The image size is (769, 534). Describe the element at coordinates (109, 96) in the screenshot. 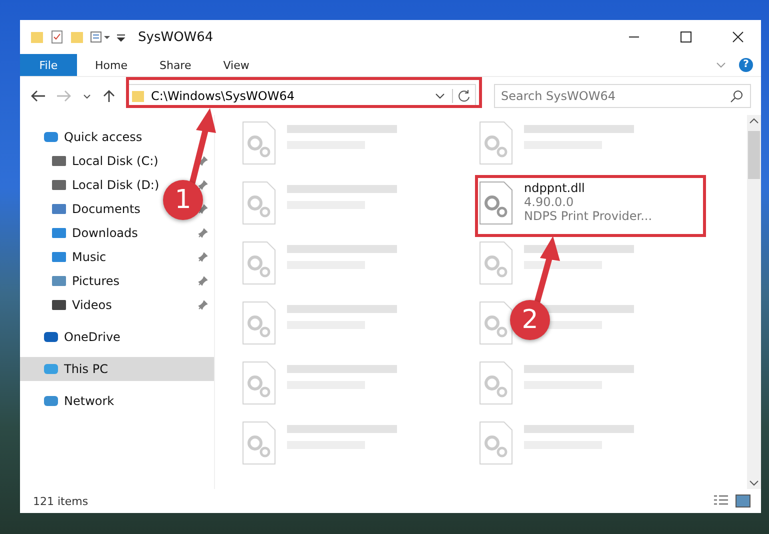

I see `up-icon` at that location.